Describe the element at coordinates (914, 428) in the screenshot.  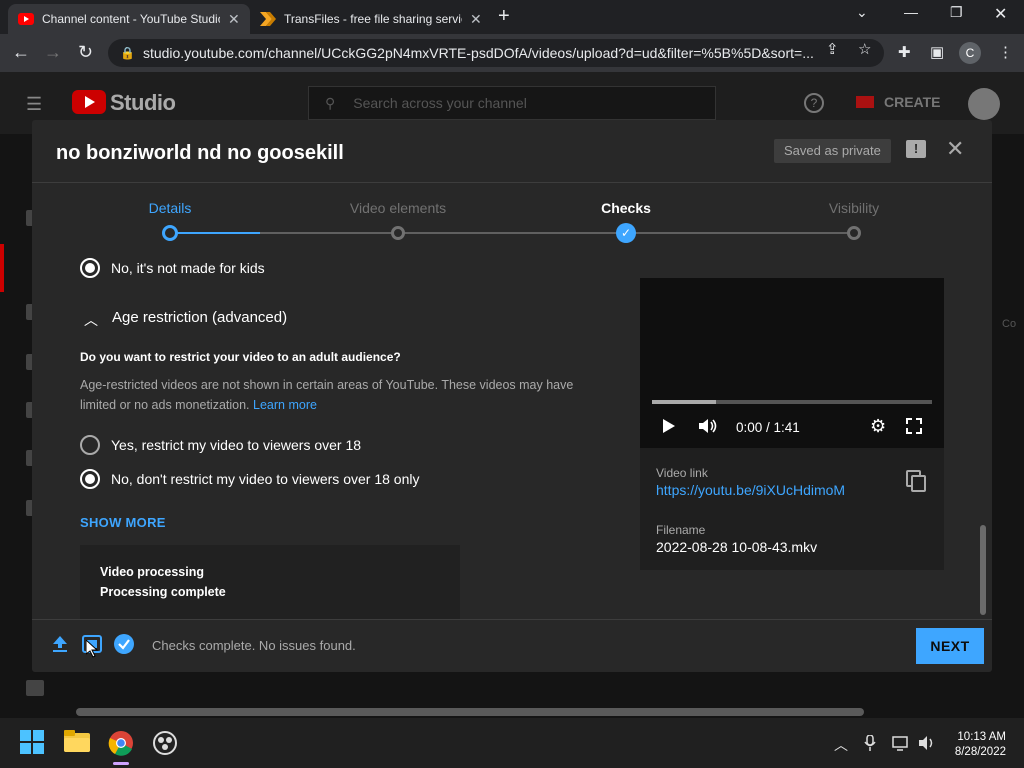
I see `fullscreen-icon` at that location.